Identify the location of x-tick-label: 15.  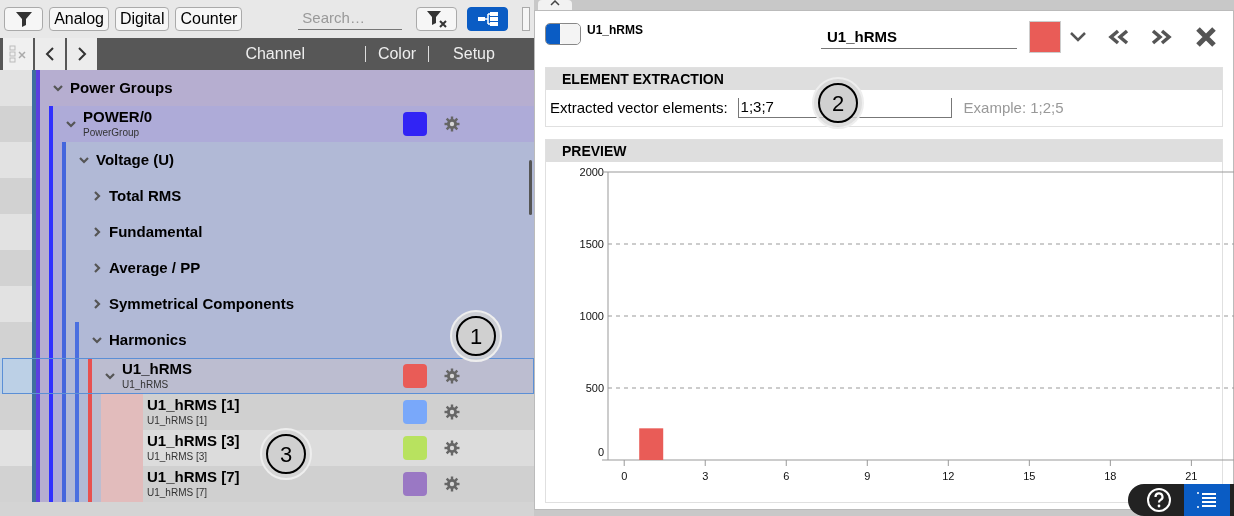
(1029, 476).